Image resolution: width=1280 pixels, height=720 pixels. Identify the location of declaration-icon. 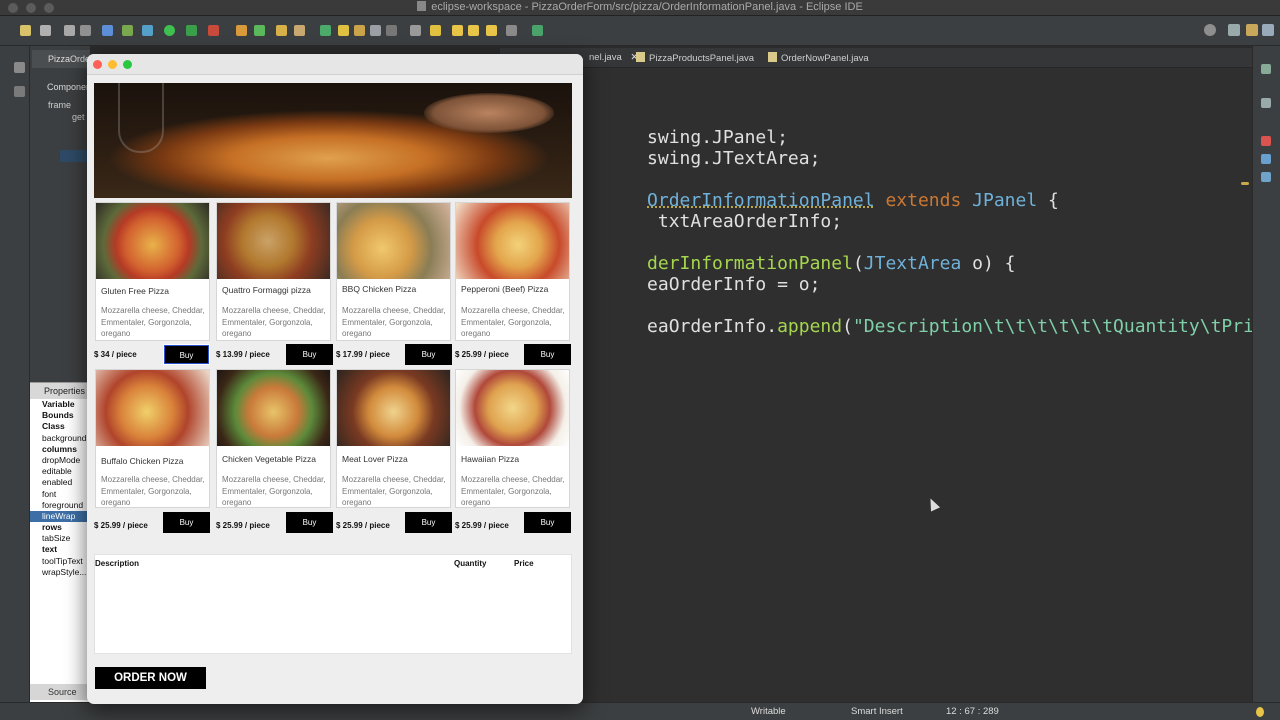
(1266, 177).